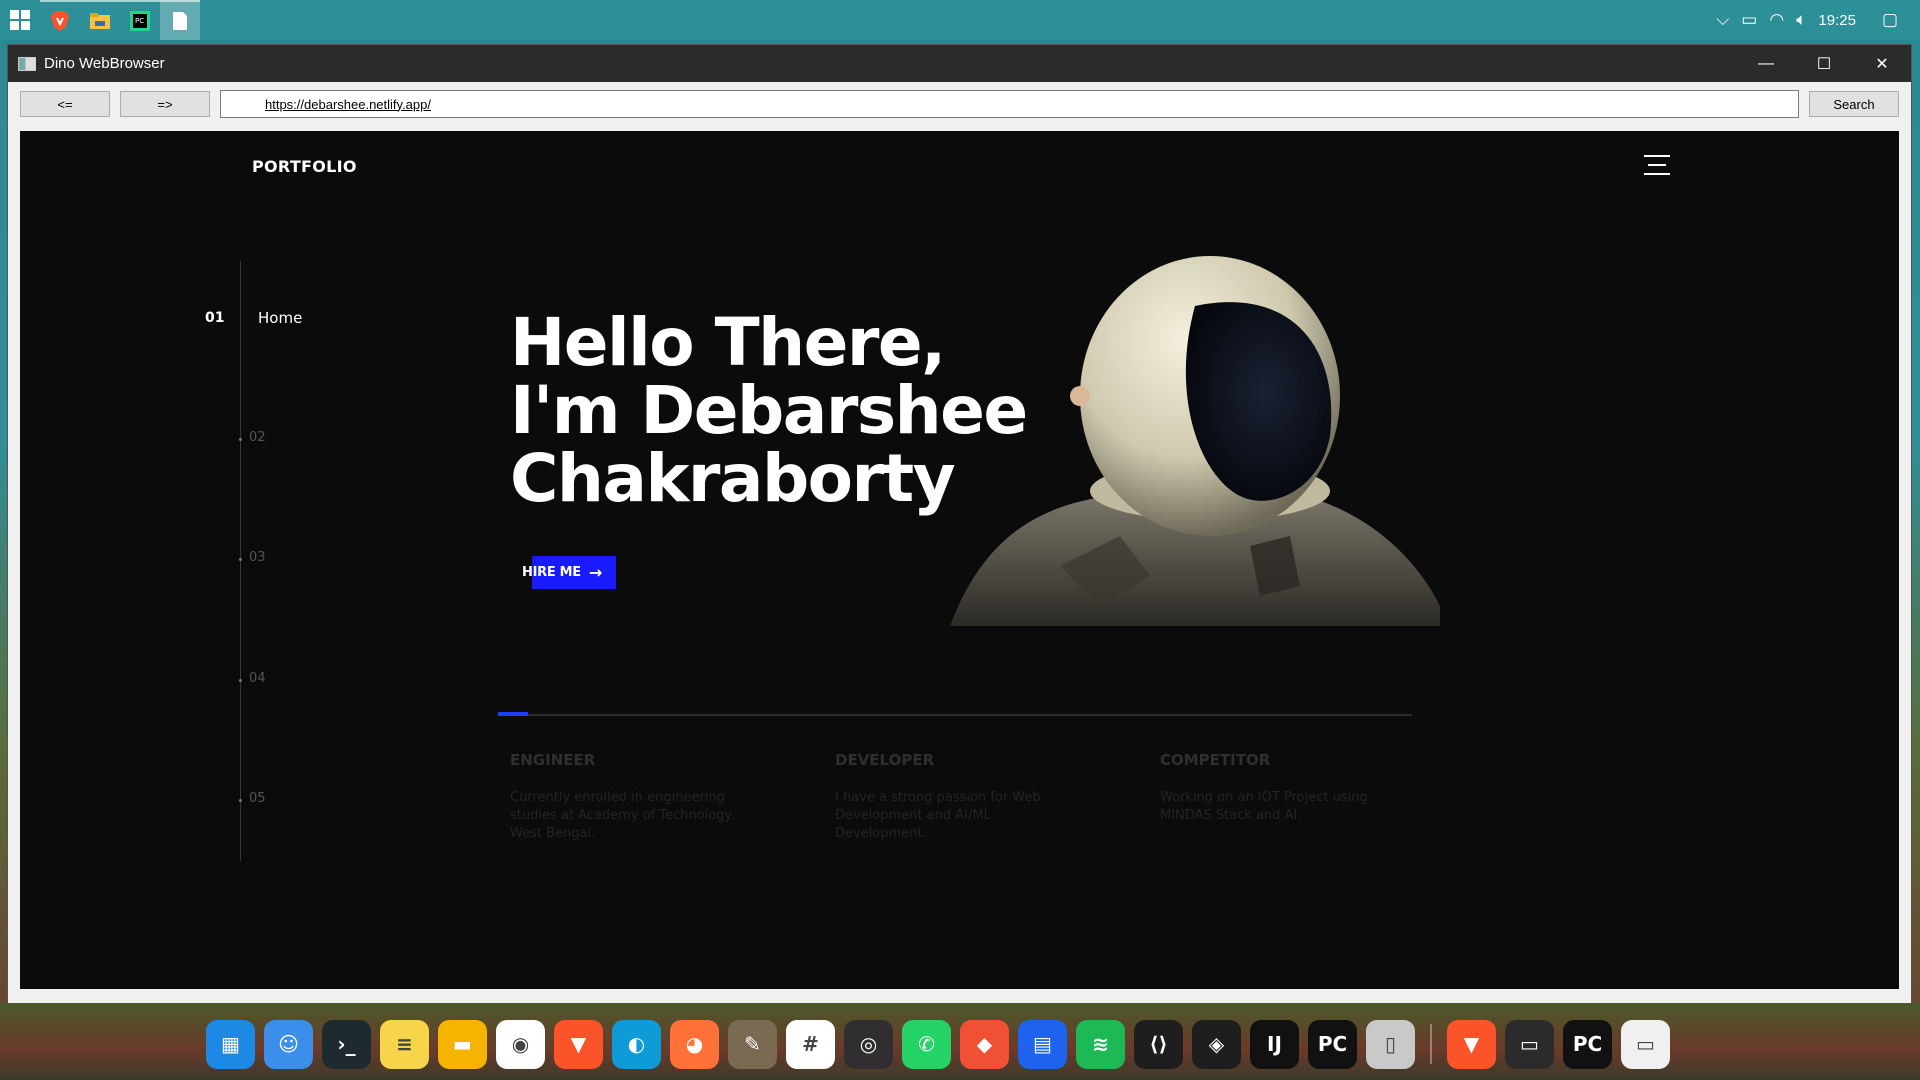 Image resolution: width=1920 pixels, height=1080 pixels. I want to click on vscode-icon: ⟨⟩, so click(1158, 1044).